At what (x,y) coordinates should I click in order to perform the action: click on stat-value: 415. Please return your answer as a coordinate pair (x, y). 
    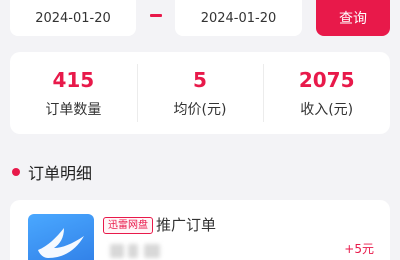
    Looking at the image, I should click on (73, 80).